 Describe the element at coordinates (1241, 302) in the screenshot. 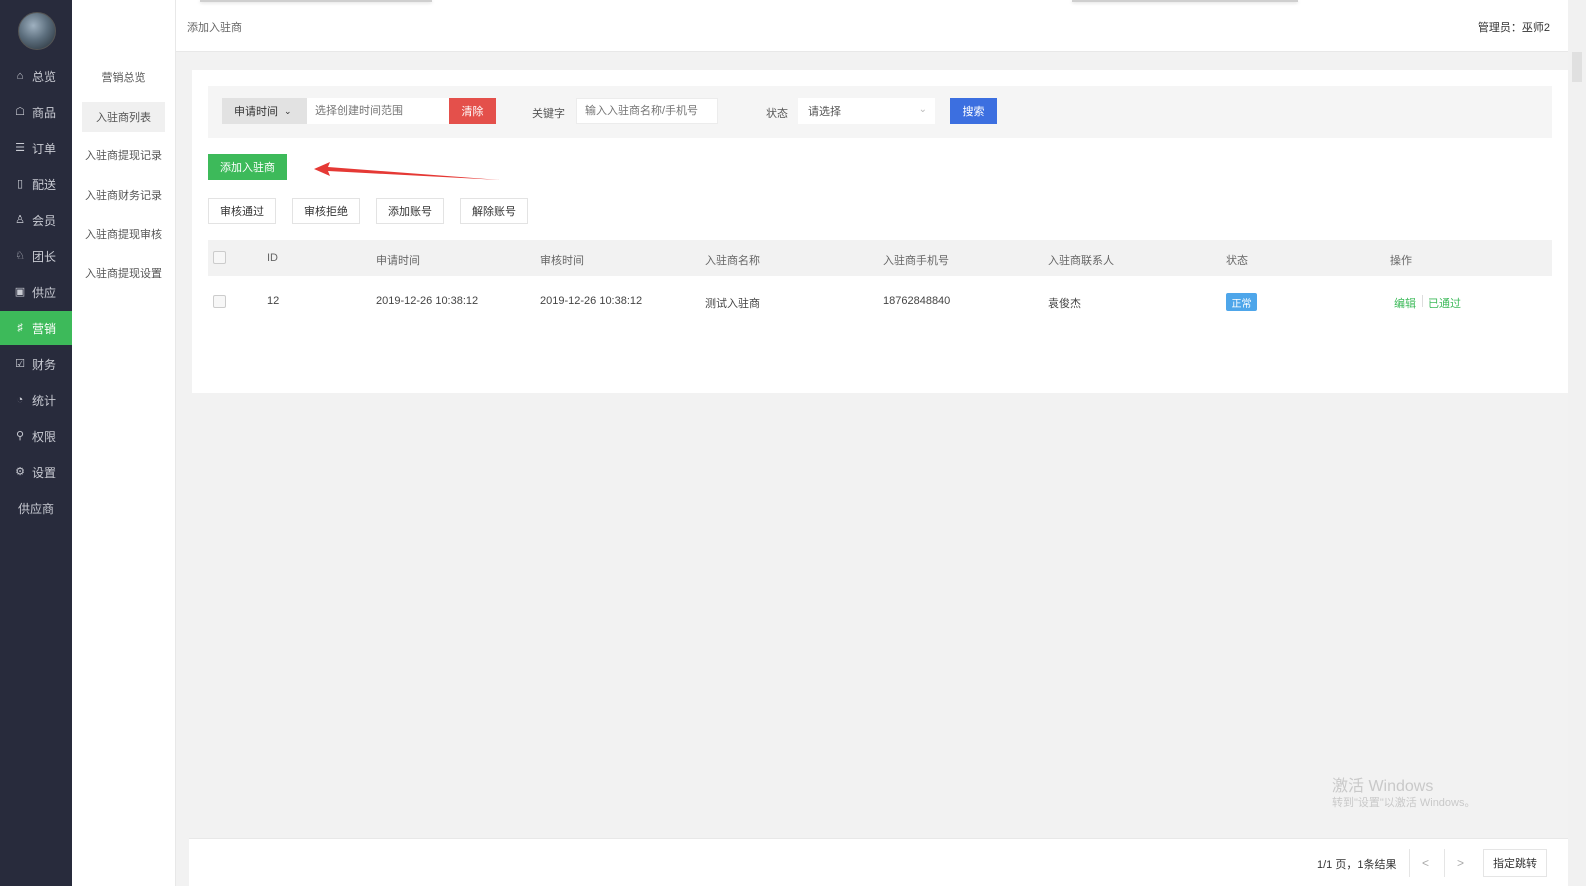

I see `status-badge: 正常` at that location.